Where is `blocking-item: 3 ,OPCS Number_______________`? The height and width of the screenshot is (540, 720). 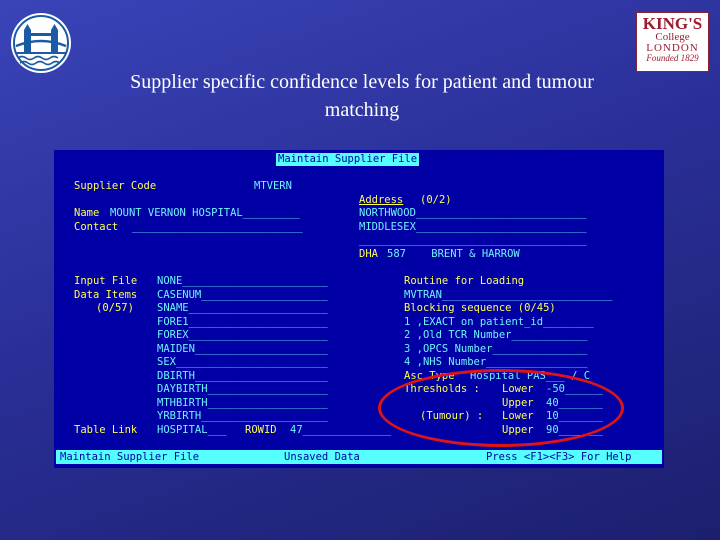 blocking-item: 3 ,OPCS Number_______________ is located at coordinates (495, 349).